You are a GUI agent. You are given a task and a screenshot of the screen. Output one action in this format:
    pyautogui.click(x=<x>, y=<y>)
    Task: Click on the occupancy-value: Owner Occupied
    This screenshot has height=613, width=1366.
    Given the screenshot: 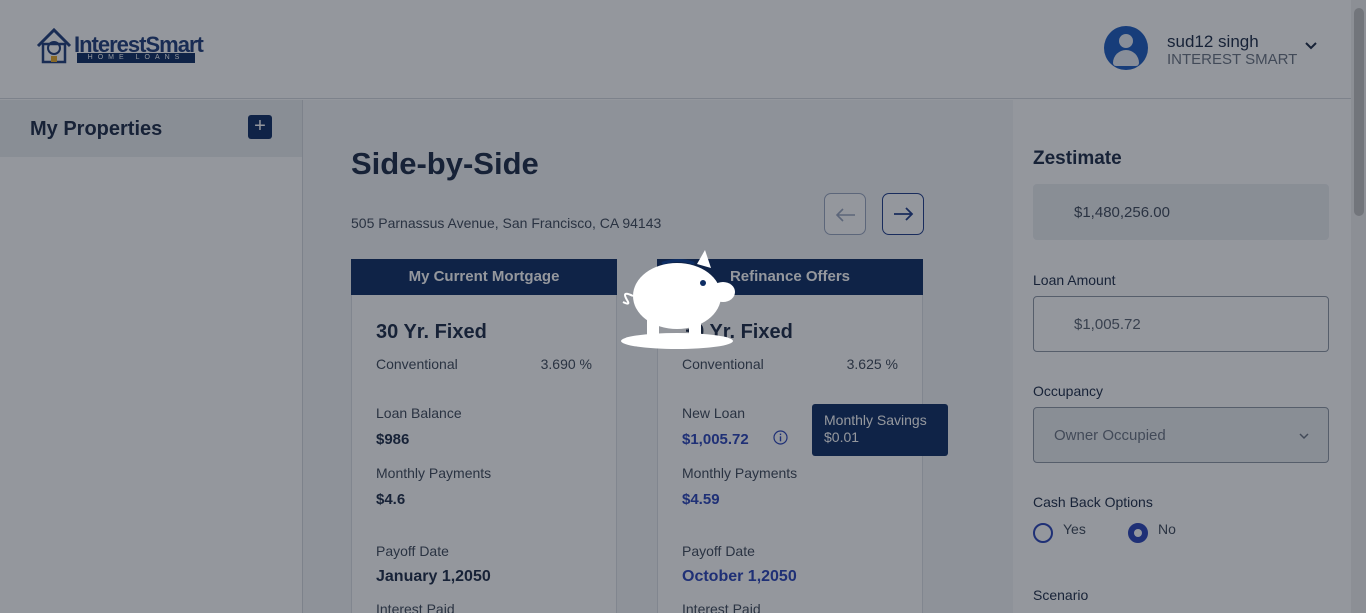 What is the action you would take?
    pyautogui.click(x=1110, y=435)
    